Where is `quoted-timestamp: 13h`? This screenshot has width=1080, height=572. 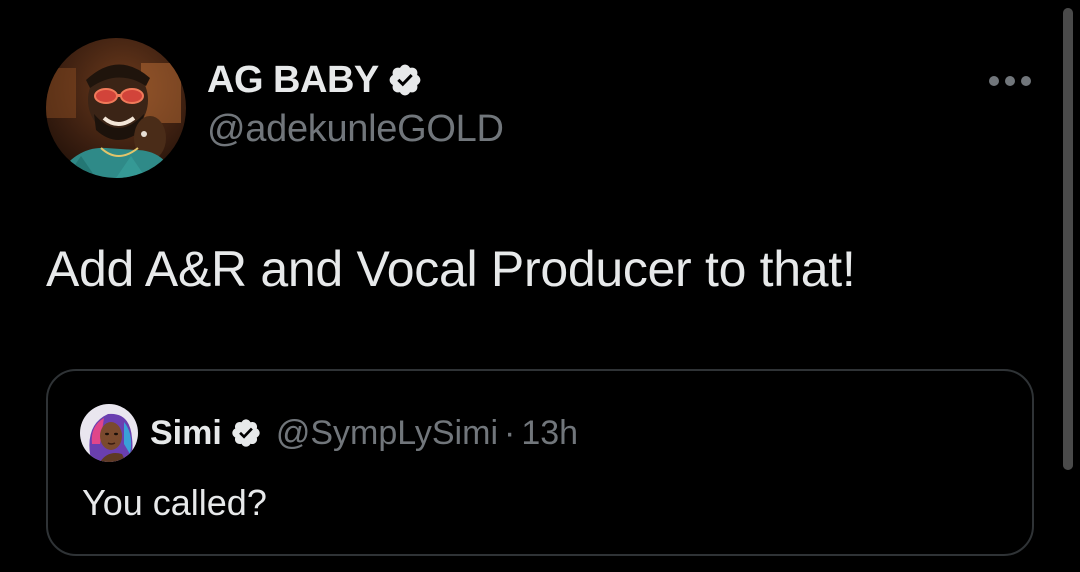 quoted-timestamp: 13h is located at coordinates (549, 433).